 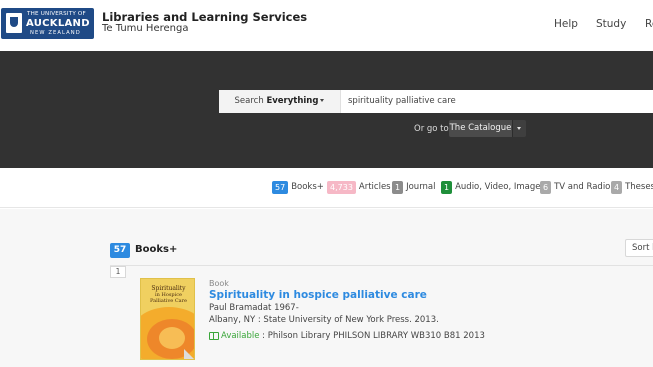 I want to click on search-scope-prefix: Search, so click(x=249, y=101).